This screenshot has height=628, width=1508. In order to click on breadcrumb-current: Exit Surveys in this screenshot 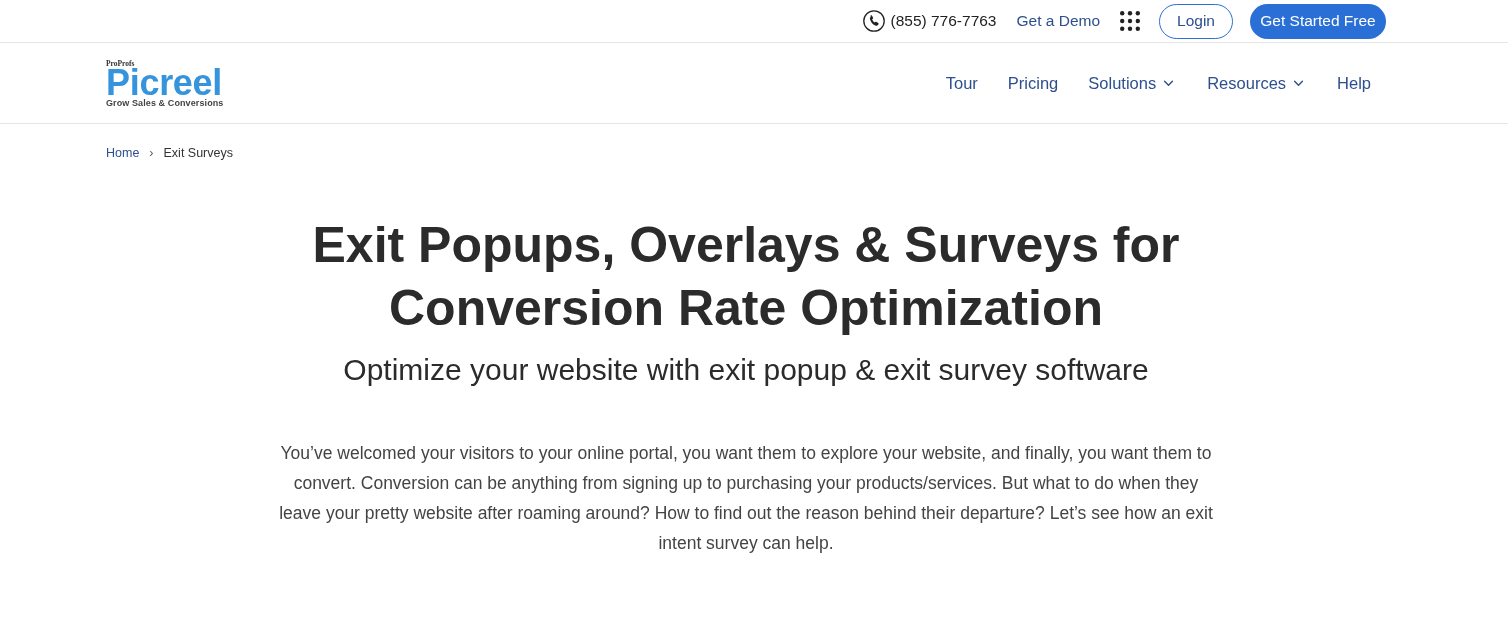, I will do `click(198, 153)`.